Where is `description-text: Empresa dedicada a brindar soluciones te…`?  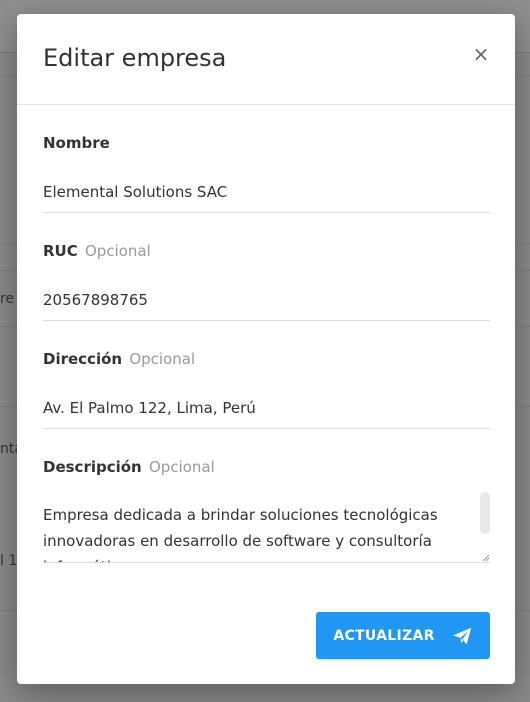
description-text: Empresa dedicada a brindar soluciones te… is located at coordinates (240, 534).